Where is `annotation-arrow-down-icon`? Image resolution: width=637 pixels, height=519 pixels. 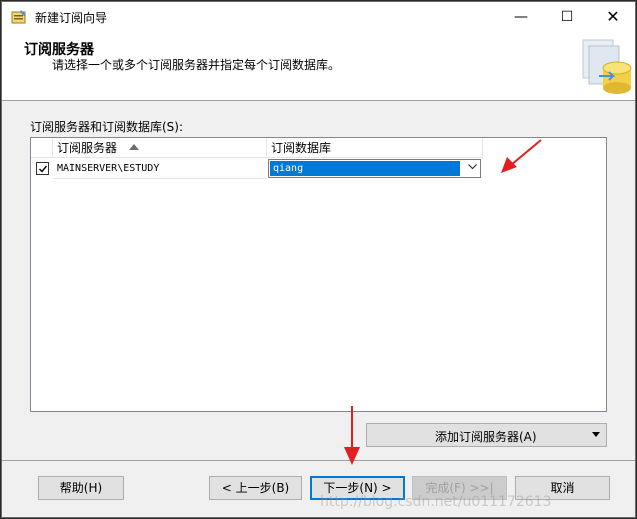 annotation-arrow-down-icon is located at coordinates (352, 435).